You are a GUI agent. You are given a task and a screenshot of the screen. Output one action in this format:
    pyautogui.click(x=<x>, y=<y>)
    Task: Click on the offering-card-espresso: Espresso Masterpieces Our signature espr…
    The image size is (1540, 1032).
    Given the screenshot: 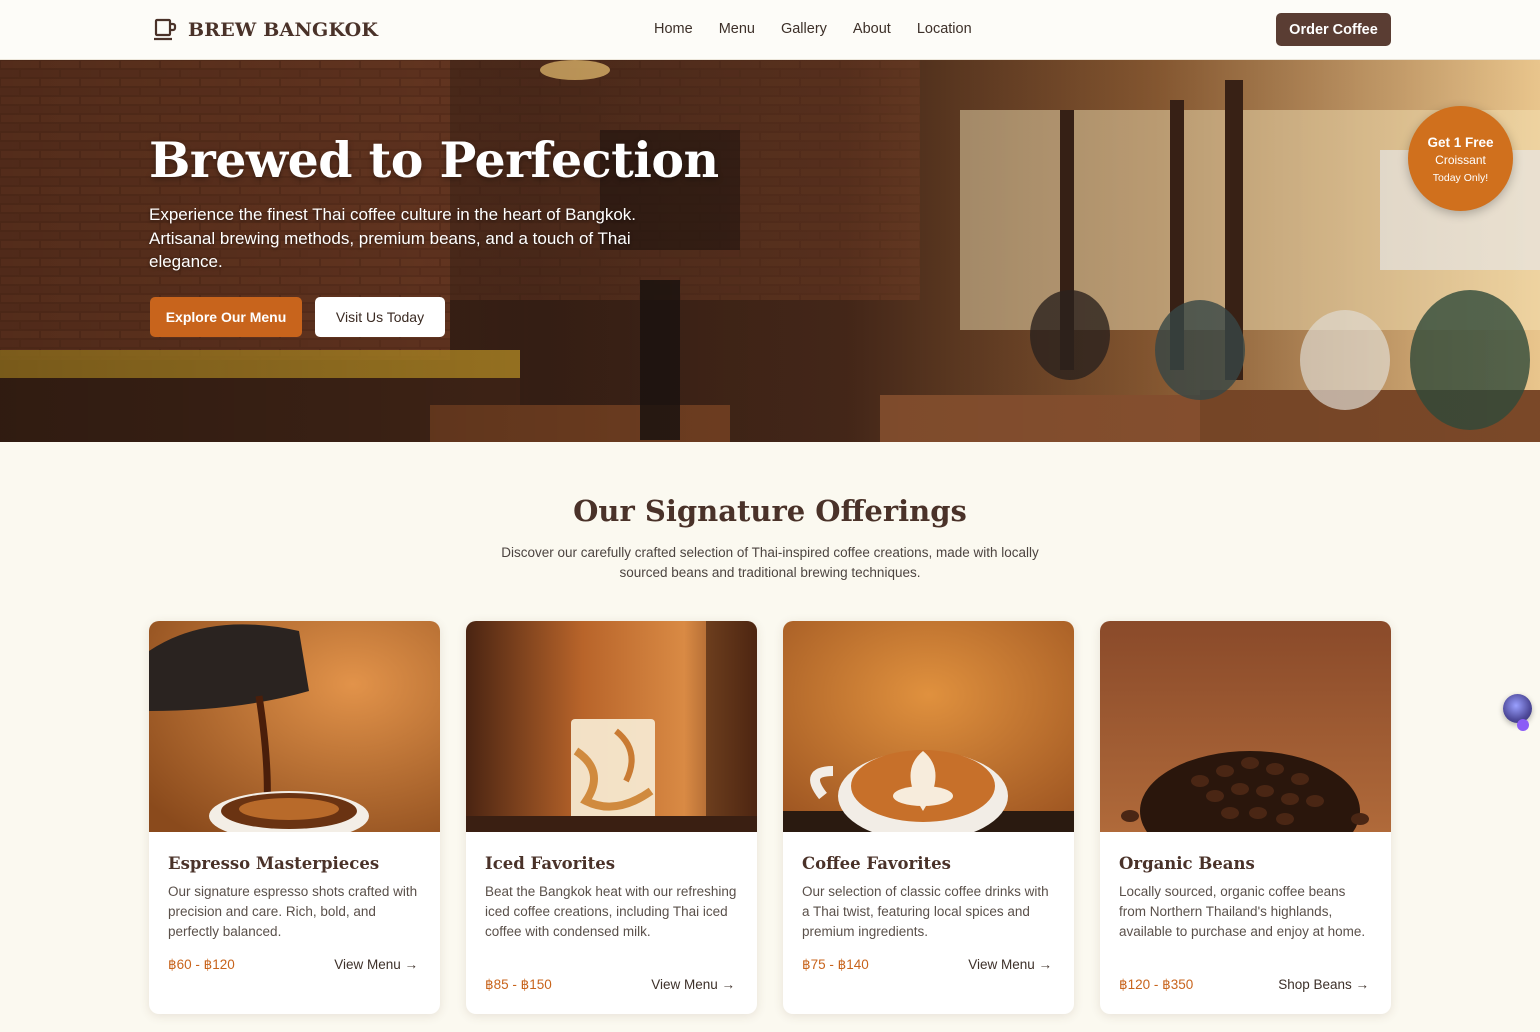 What is the action you would take?
    pyautogui.click(x=294, y=817)
    